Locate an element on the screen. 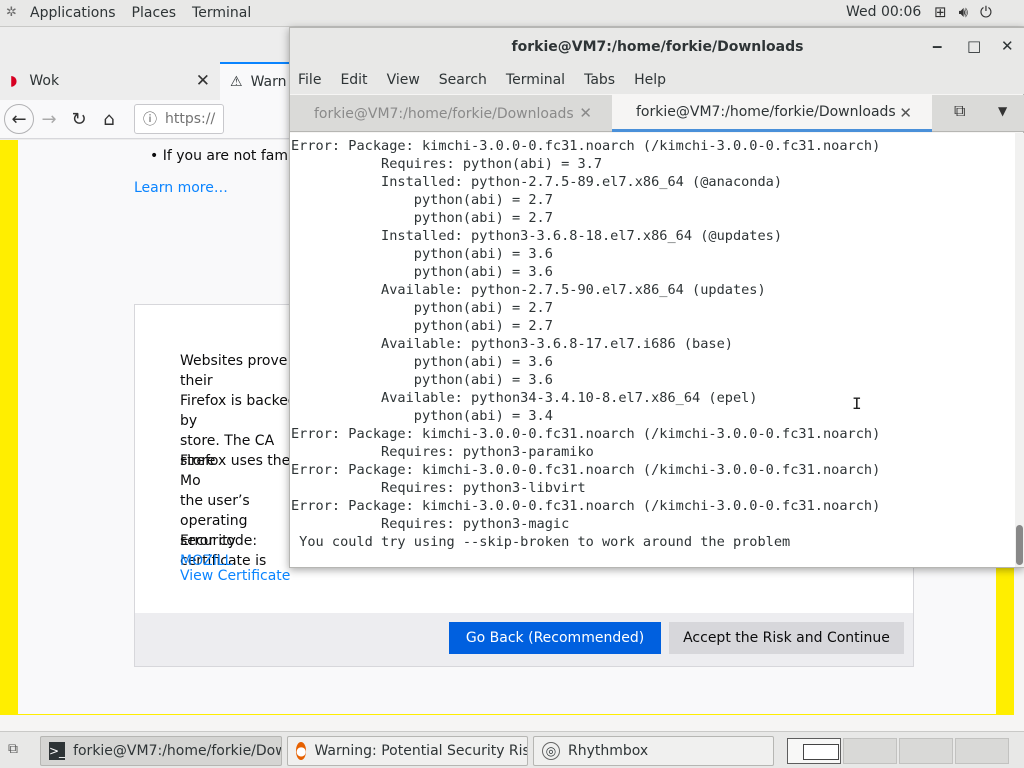  firefox-nav-bar: ← → ↻ ⌂ ⓘ https:// is located at coordinates (145, 119).